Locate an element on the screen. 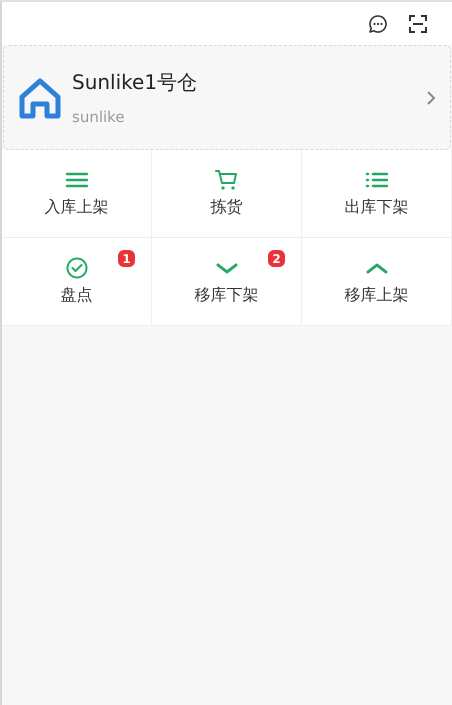  count-badge: 2 is located at coordinates (276, 258).